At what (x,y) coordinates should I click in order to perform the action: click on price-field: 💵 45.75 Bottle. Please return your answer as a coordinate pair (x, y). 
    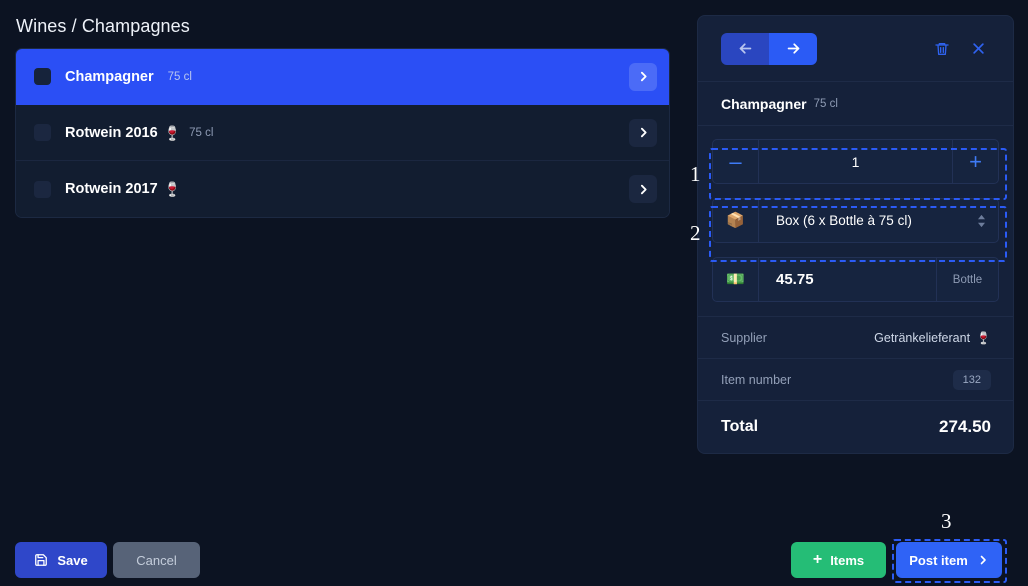
    Looking at the image, I should click on (855, 279).